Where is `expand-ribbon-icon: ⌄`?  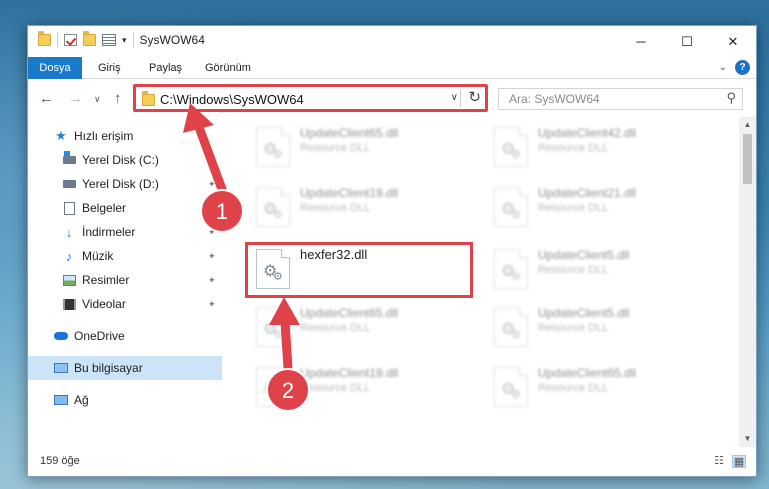
expand-ribbon-icon: ⌄ is located at coordinates (723, 67).